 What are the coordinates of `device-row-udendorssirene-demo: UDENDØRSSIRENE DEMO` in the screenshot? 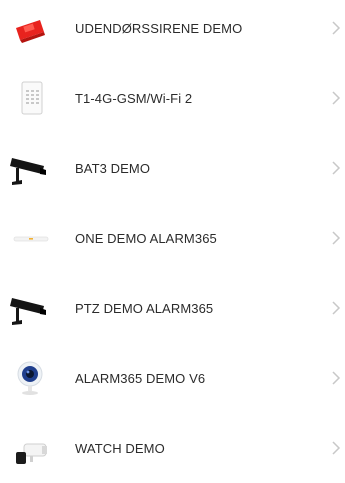 It's located at (172, 31).